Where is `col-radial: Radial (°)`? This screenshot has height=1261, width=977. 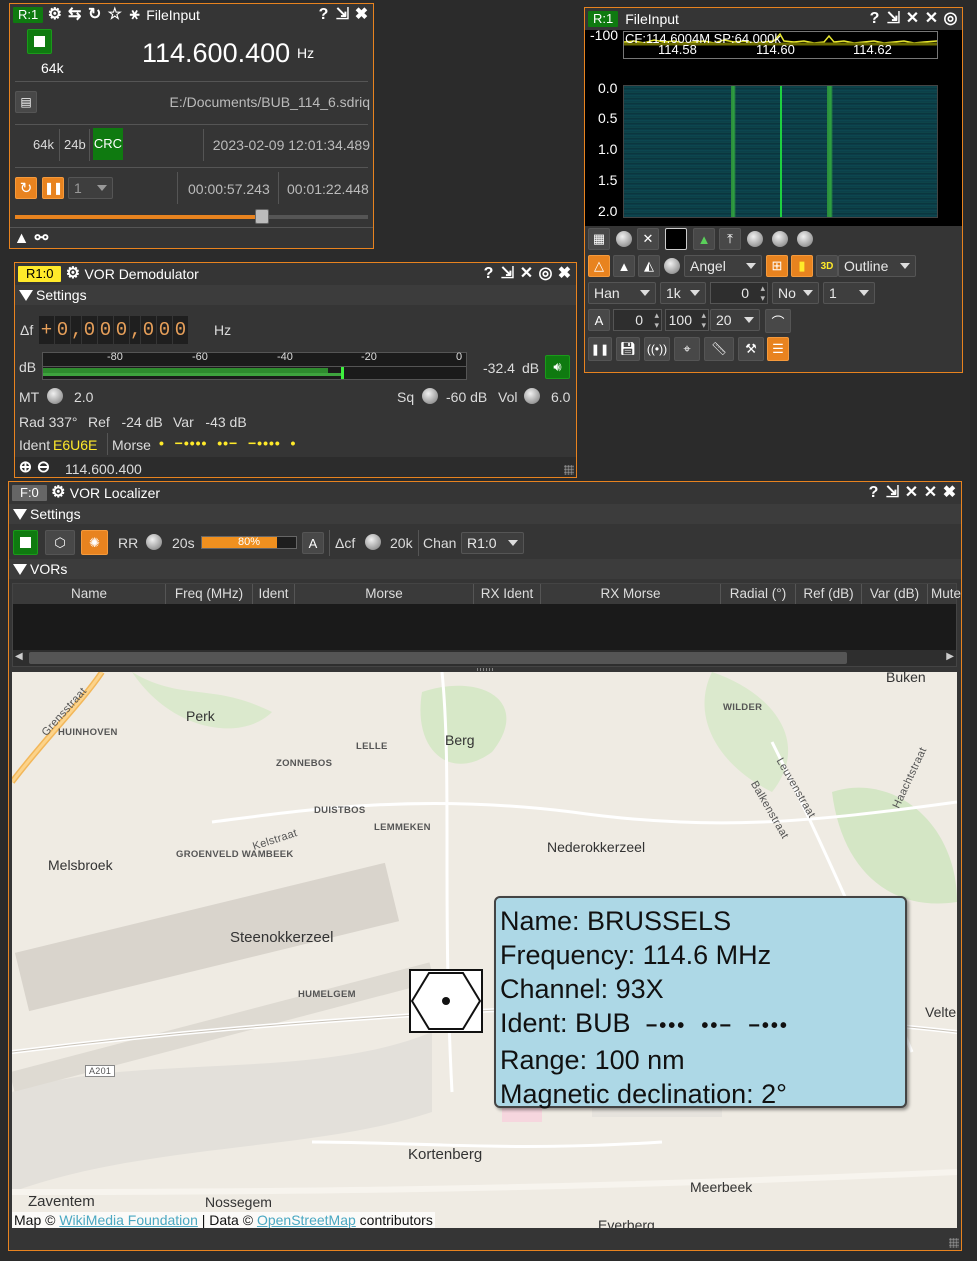 col-radial: Radial (°) is located at coordinates (758, 594).